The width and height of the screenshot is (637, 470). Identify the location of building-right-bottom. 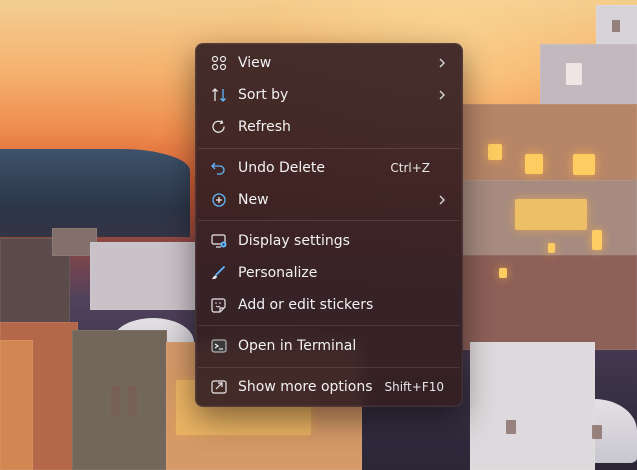
(532, 406).